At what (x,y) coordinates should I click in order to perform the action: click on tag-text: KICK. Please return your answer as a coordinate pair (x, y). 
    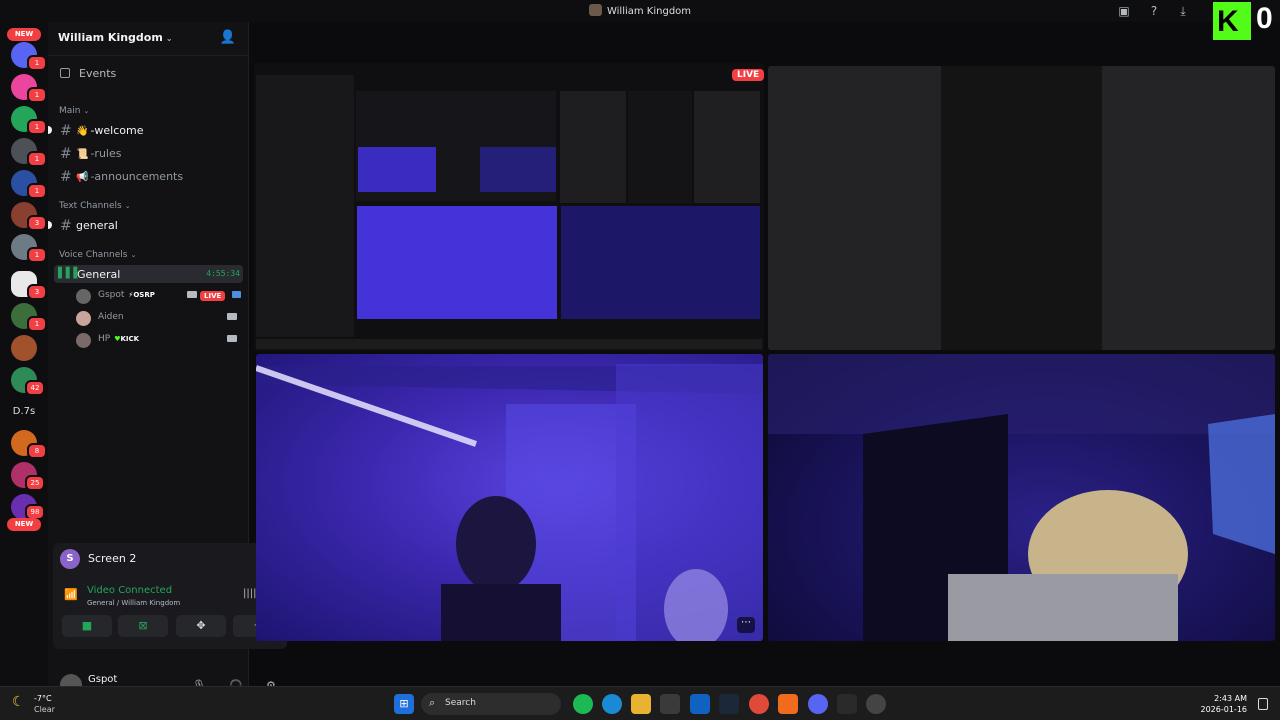
    Looking at the image, I should click on (130, 339).